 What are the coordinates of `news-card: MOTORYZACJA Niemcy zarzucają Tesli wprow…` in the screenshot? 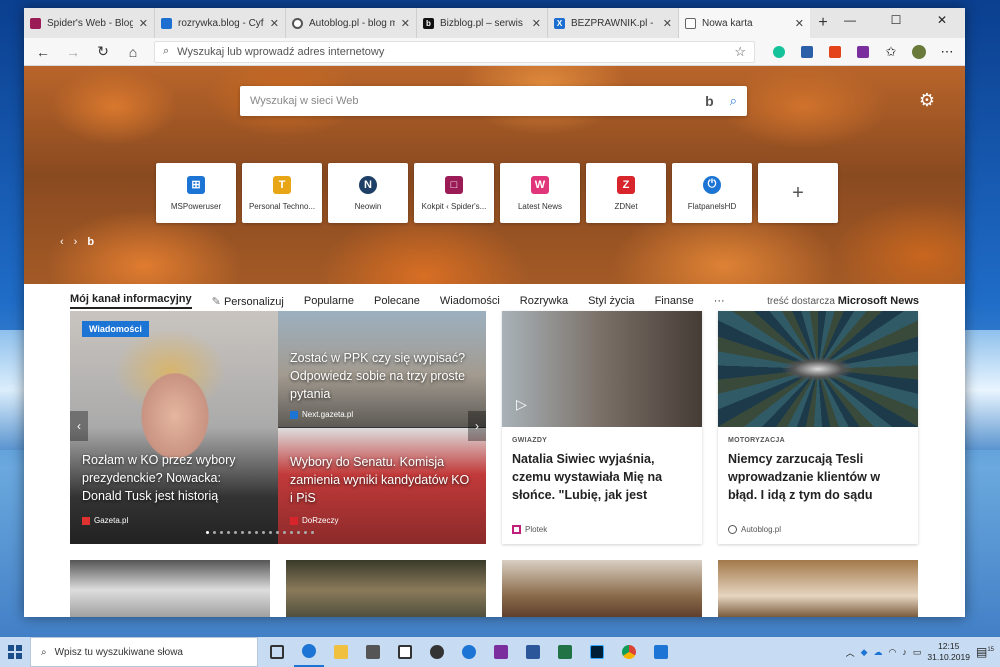 It's located at (818, 427).